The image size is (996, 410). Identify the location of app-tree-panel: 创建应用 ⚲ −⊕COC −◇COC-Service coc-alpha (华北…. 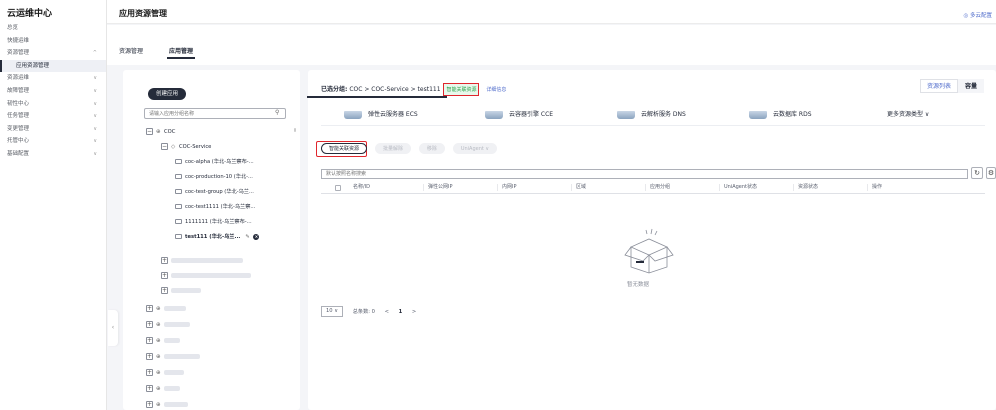
(211, 240).